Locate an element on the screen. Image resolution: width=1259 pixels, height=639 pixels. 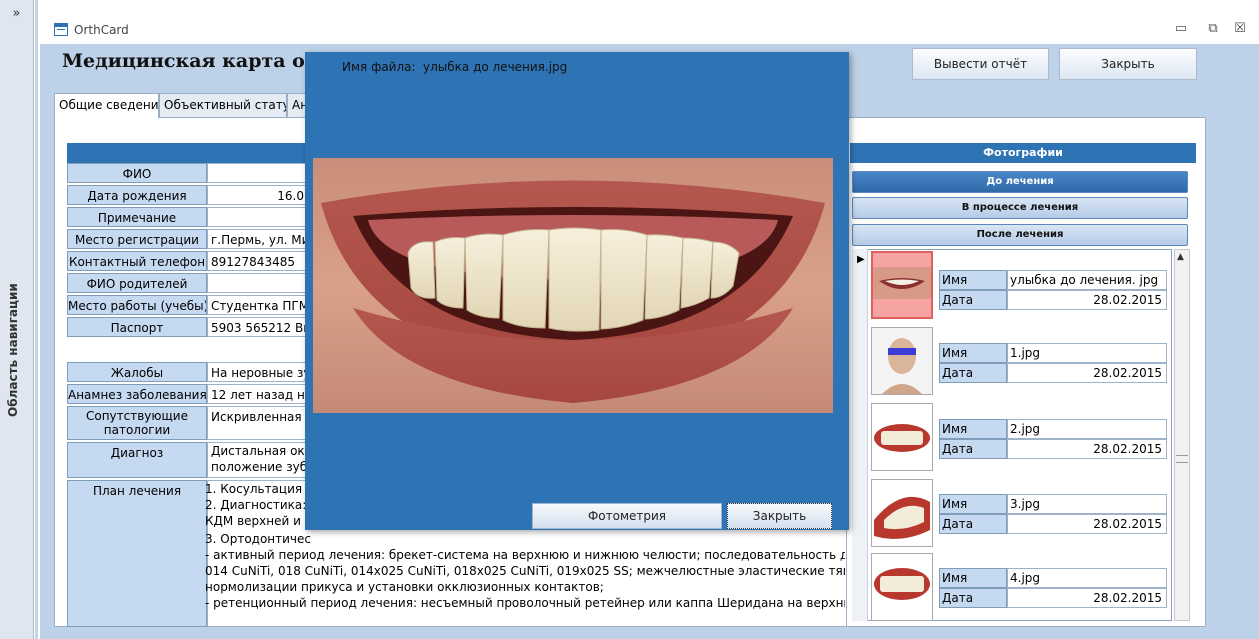
patient-header-bar is located at coordinates (187, 153).